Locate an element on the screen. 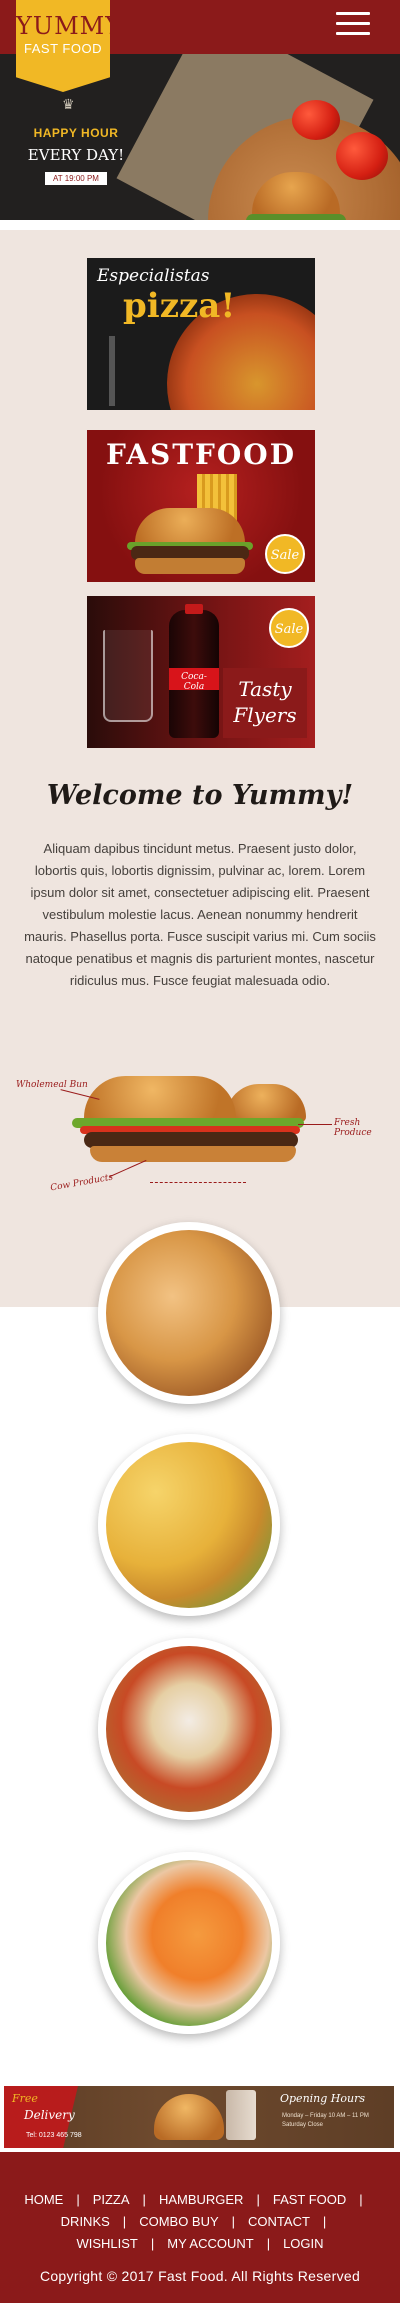 The height and width of the screenshot is (2303, 400). promo-tasty-flyers: Coca-Cola Sale Tasty Flyers is located at coordinates (201, 672).